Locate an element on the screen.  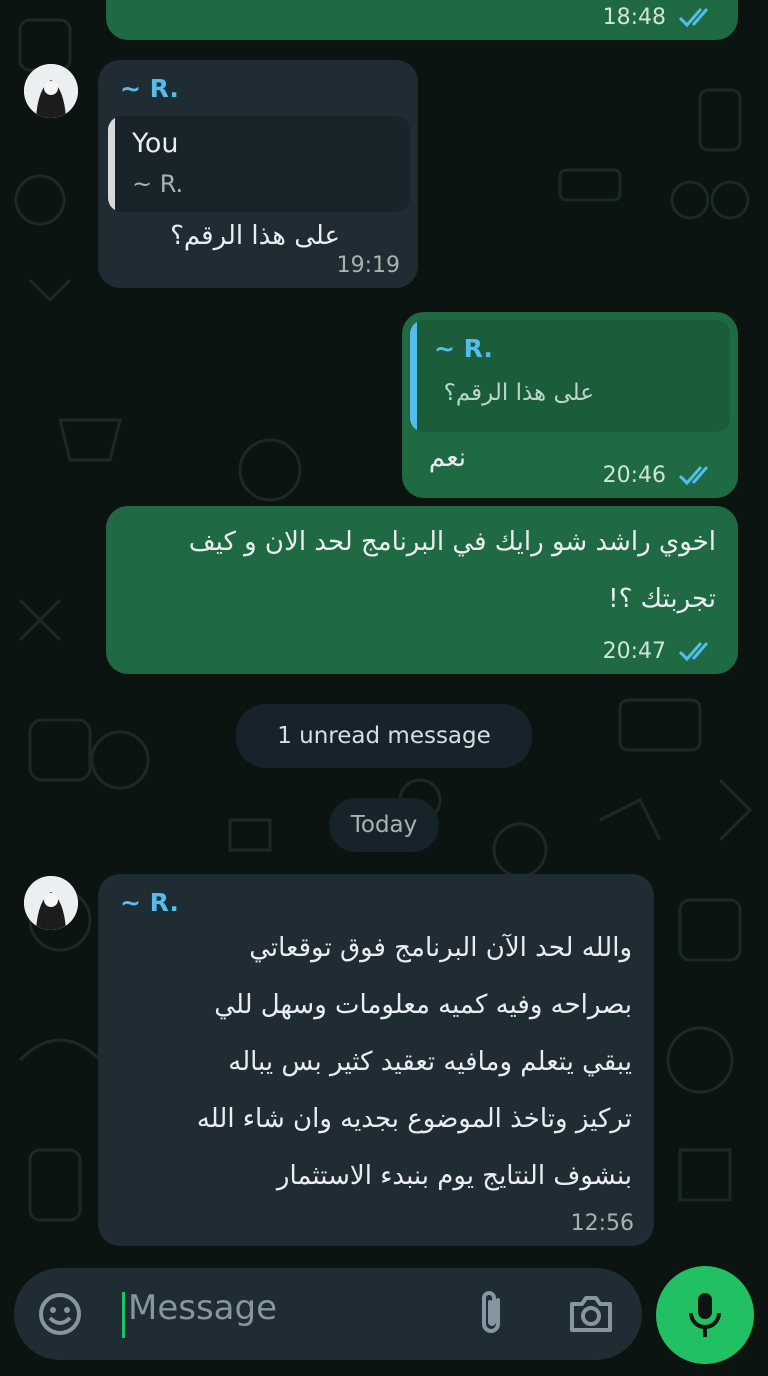
quoted-message: ~ R. على هذا الرقم؟ is located at coordinates (570, 376).